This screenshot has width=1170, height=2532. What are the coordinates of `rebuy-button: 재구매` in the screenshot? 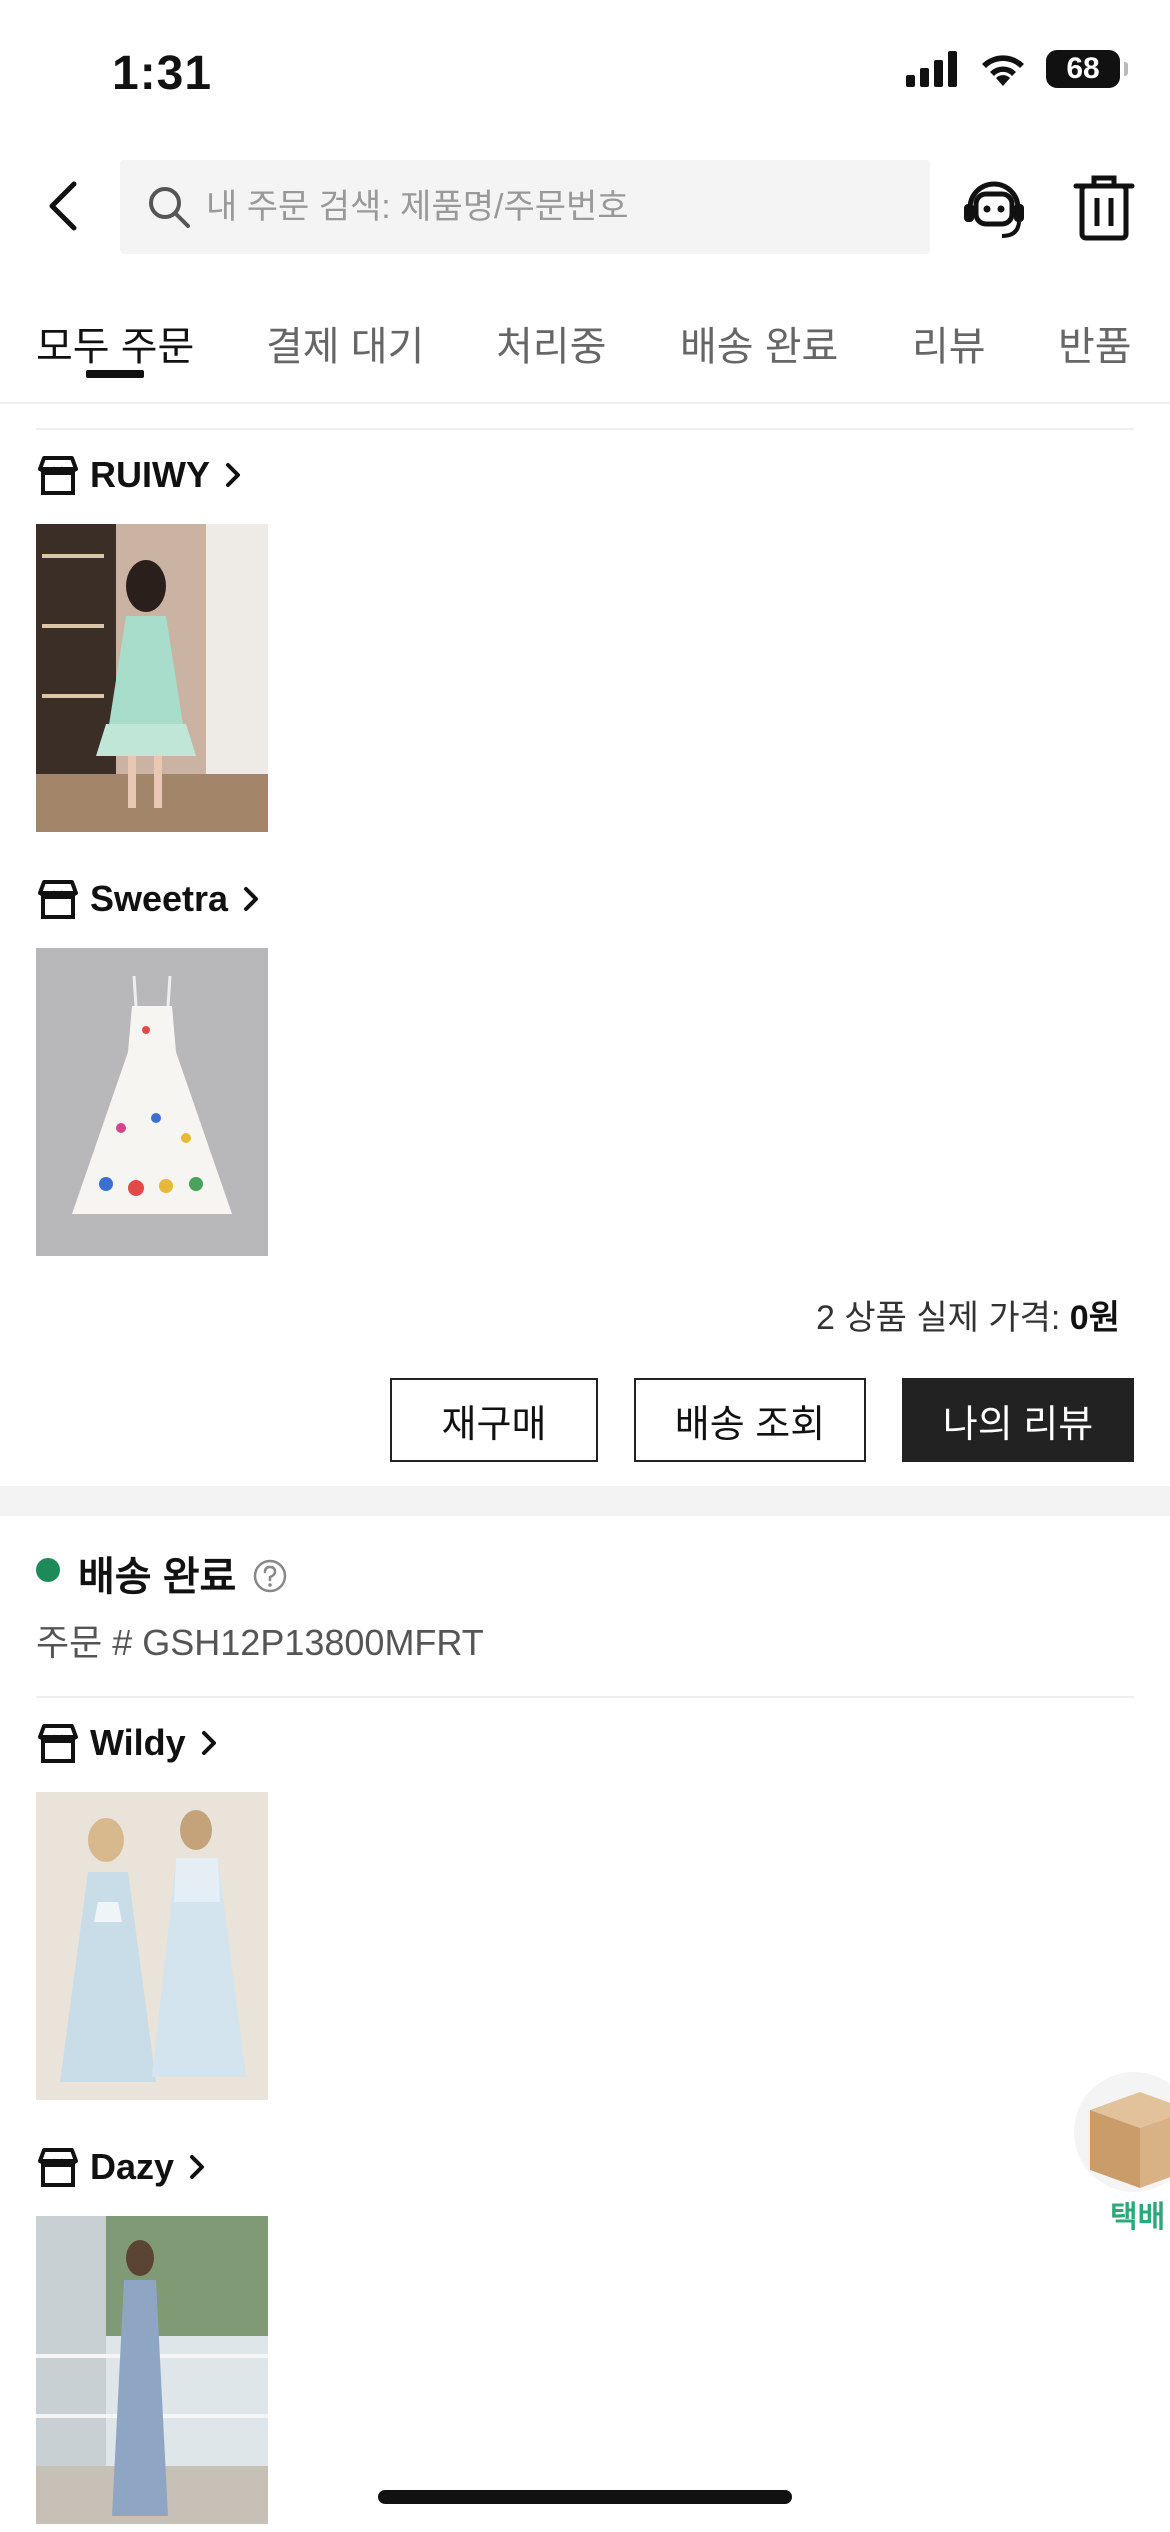 It's located at (494, 1420).